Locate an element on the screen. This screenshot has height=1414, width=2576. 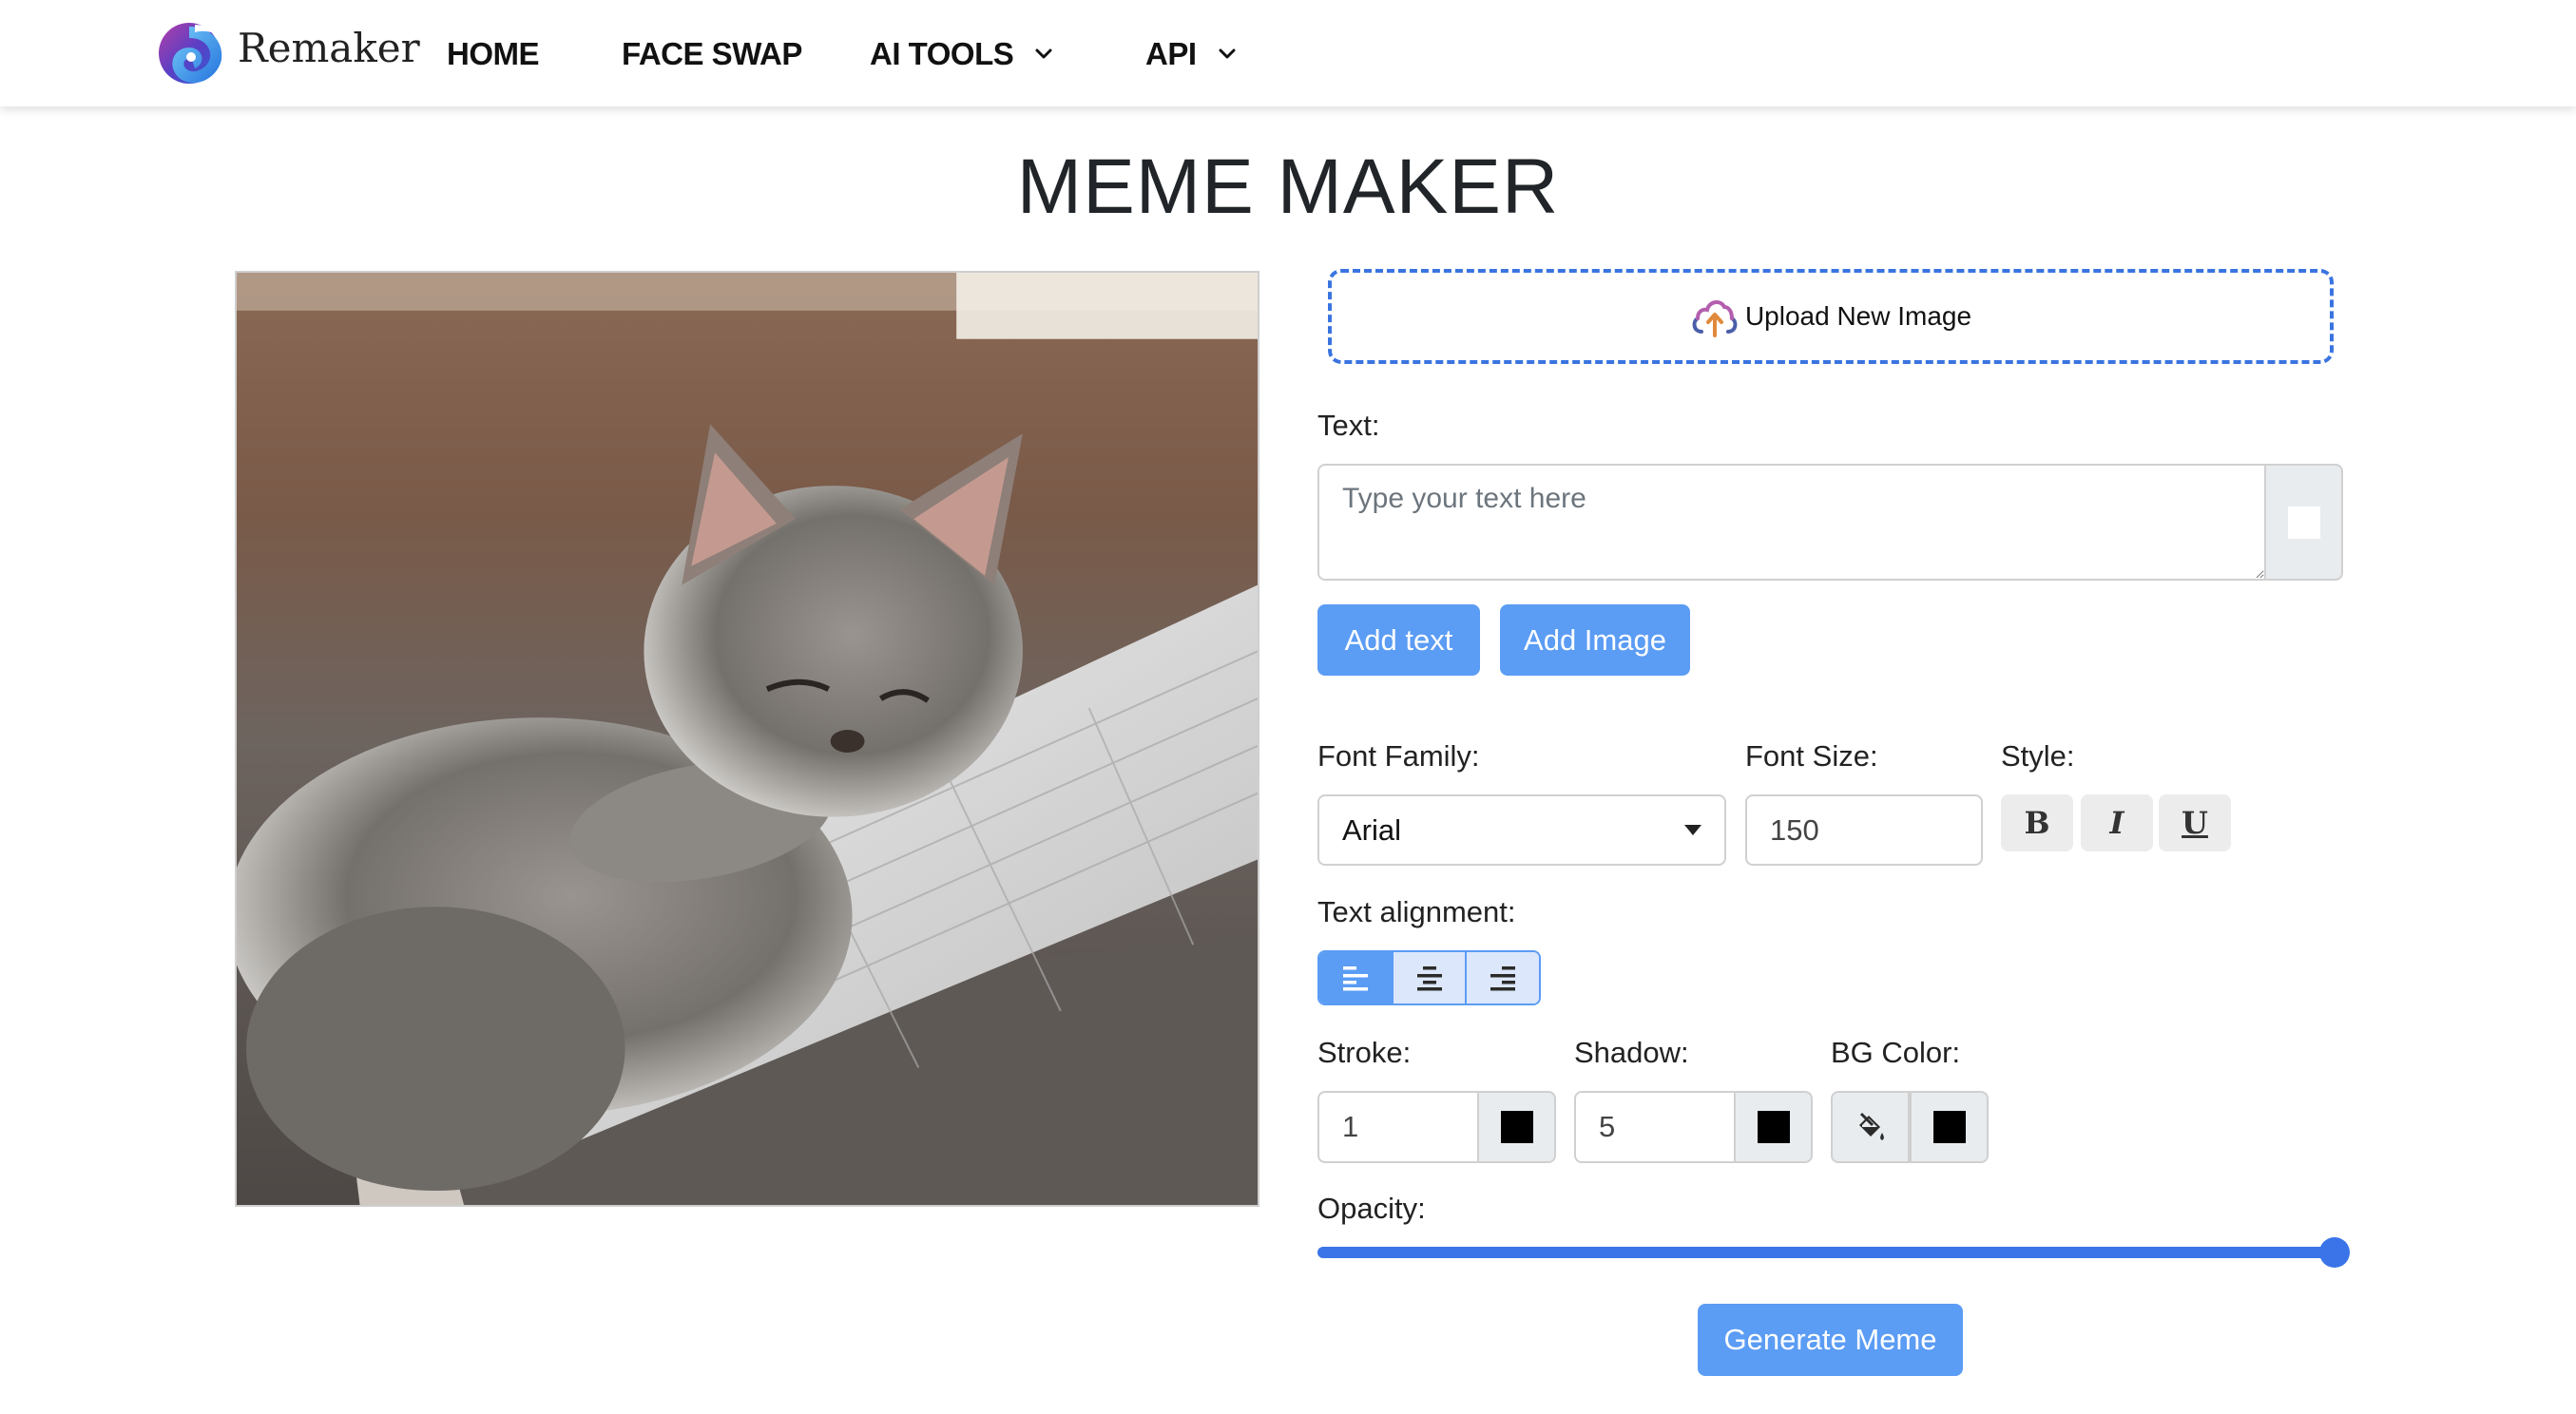
page-title: MEME MAKER is located at coordinates (1288, 186).